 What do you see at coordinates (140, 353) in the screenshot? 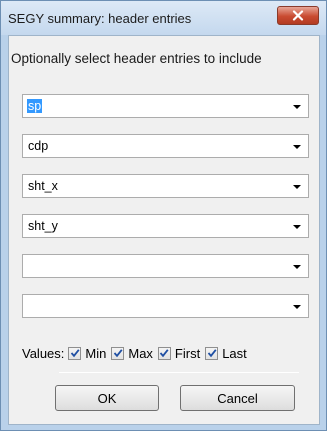
I see `max-label: Max` at bounding box center [140, 353].